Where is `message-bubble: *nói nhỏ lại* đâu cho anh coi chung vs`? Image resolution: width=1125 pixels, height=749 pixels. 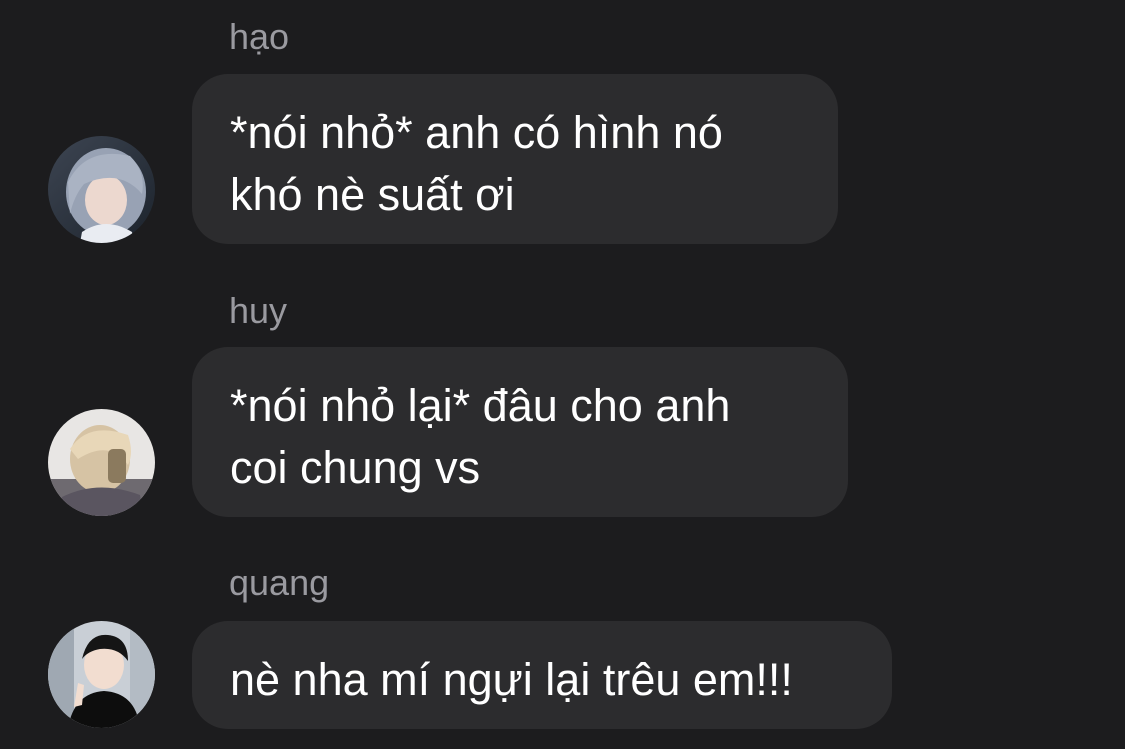 message-bubble: *nói nhỏ lại* đâu cho anh coi chung vs is located at coordinates (520, 432).